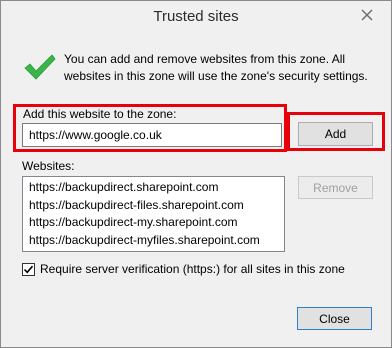  I want to click on list-item: https://backupdirect-my.sharepoint.com, so click(153, 223).